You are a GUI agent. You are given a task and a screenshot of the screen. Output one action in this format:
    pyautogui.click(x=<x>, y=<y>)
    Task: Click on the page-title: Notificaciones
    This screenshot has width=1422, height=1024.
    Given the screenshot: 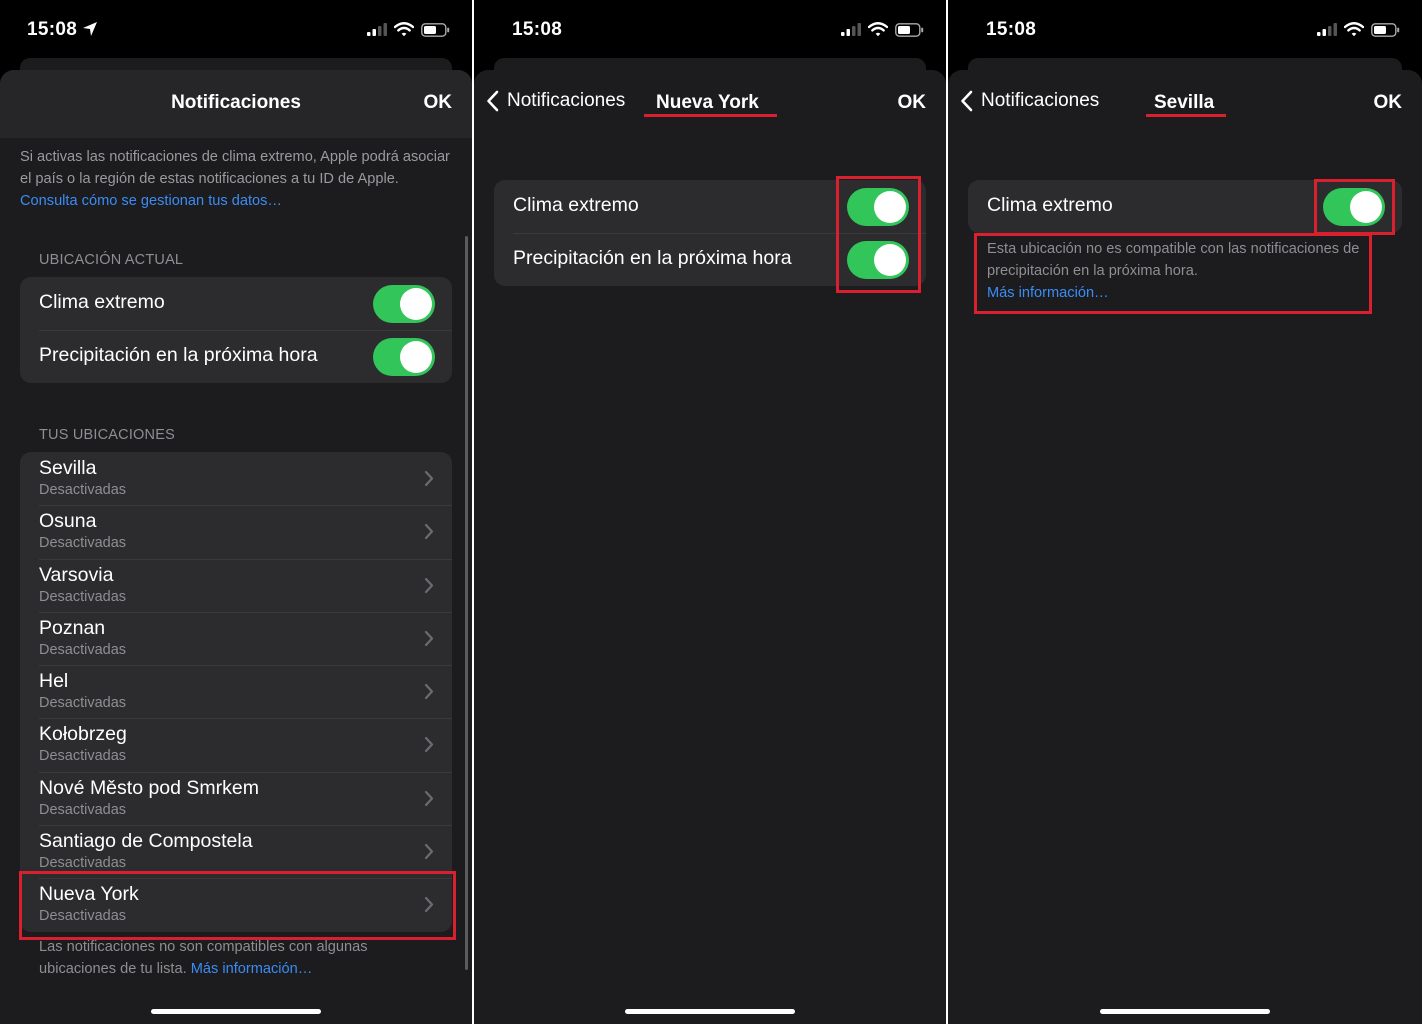 What is the action you would take?
    pyautogui.click(x=236, y=102)
    